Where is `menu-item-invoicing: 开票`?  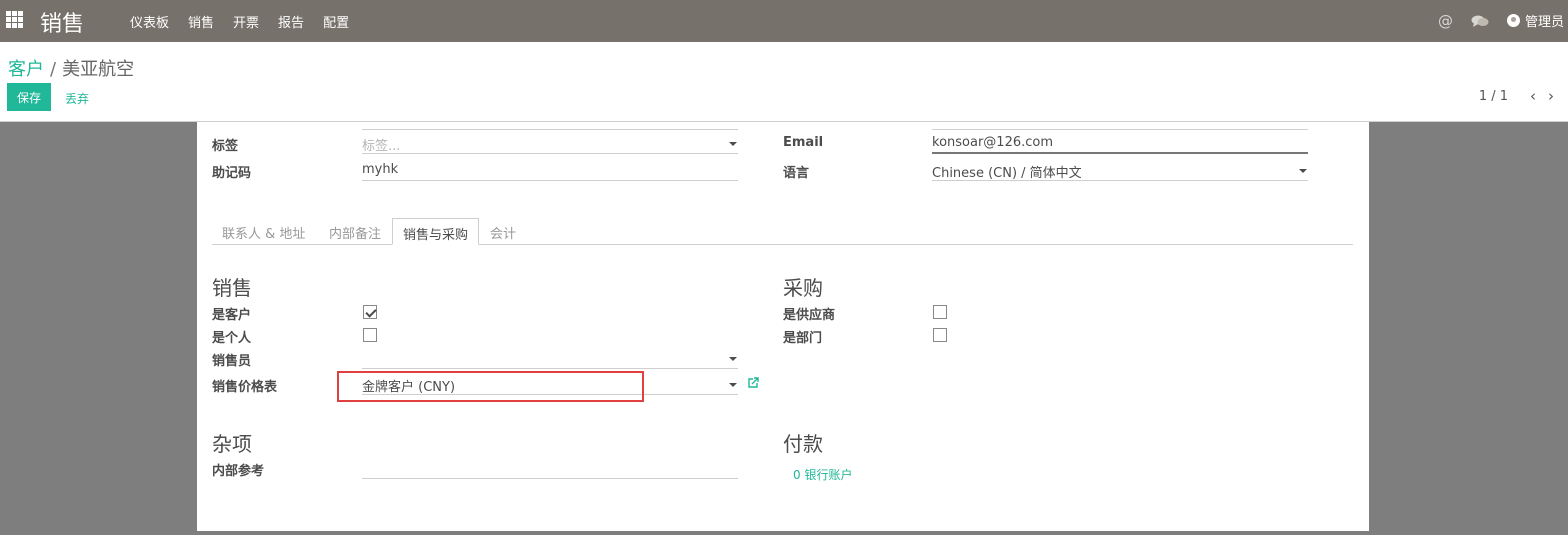
menu-item-invoicing: 开票 is located at coordinates (246, 21).